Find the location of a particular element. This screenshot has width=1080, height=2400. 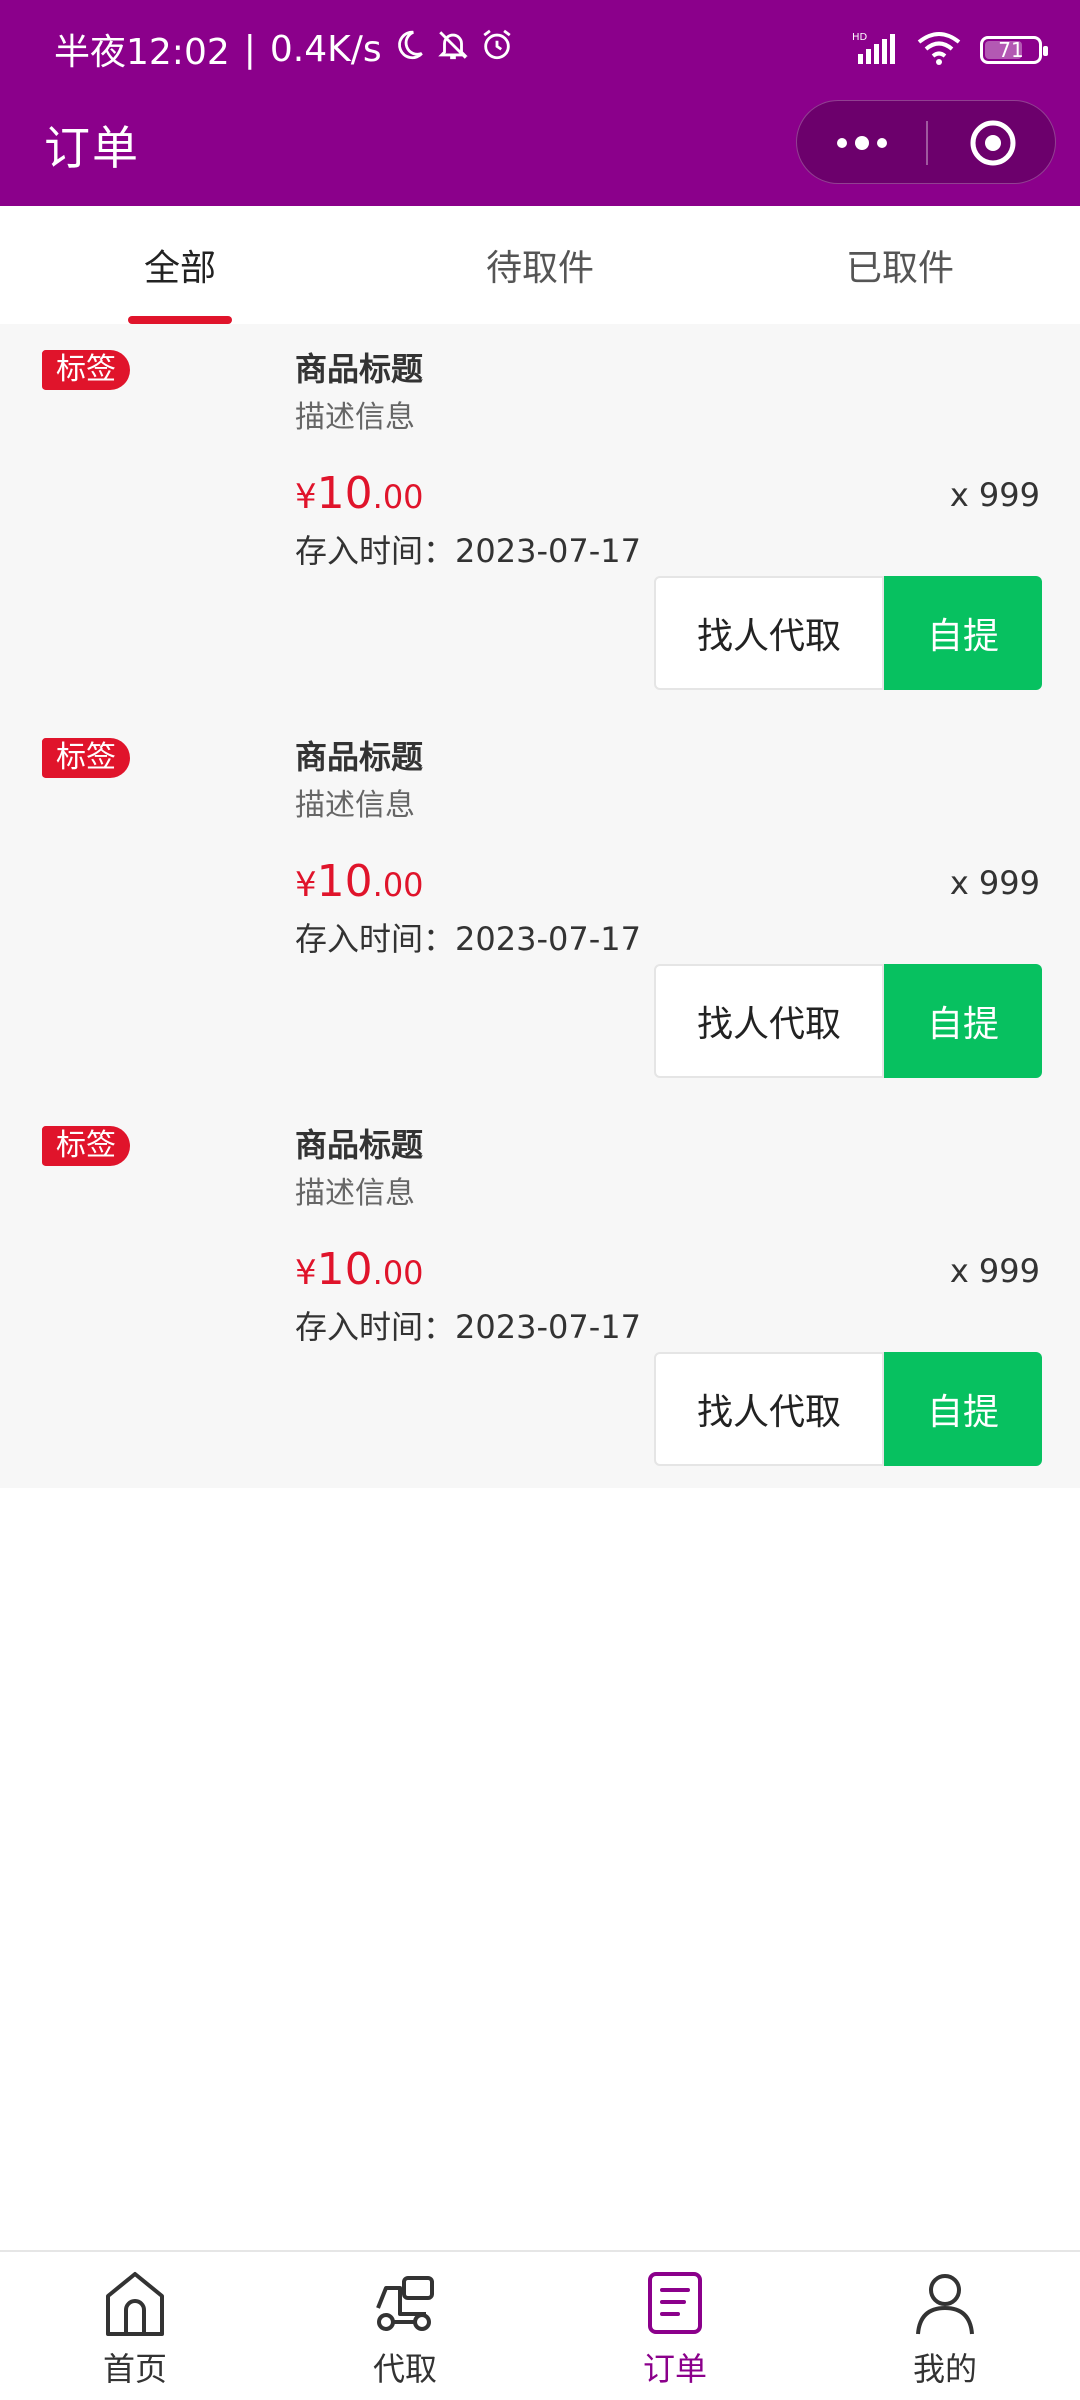

tab-label: 待取件 is located at coordinates (539, 268).